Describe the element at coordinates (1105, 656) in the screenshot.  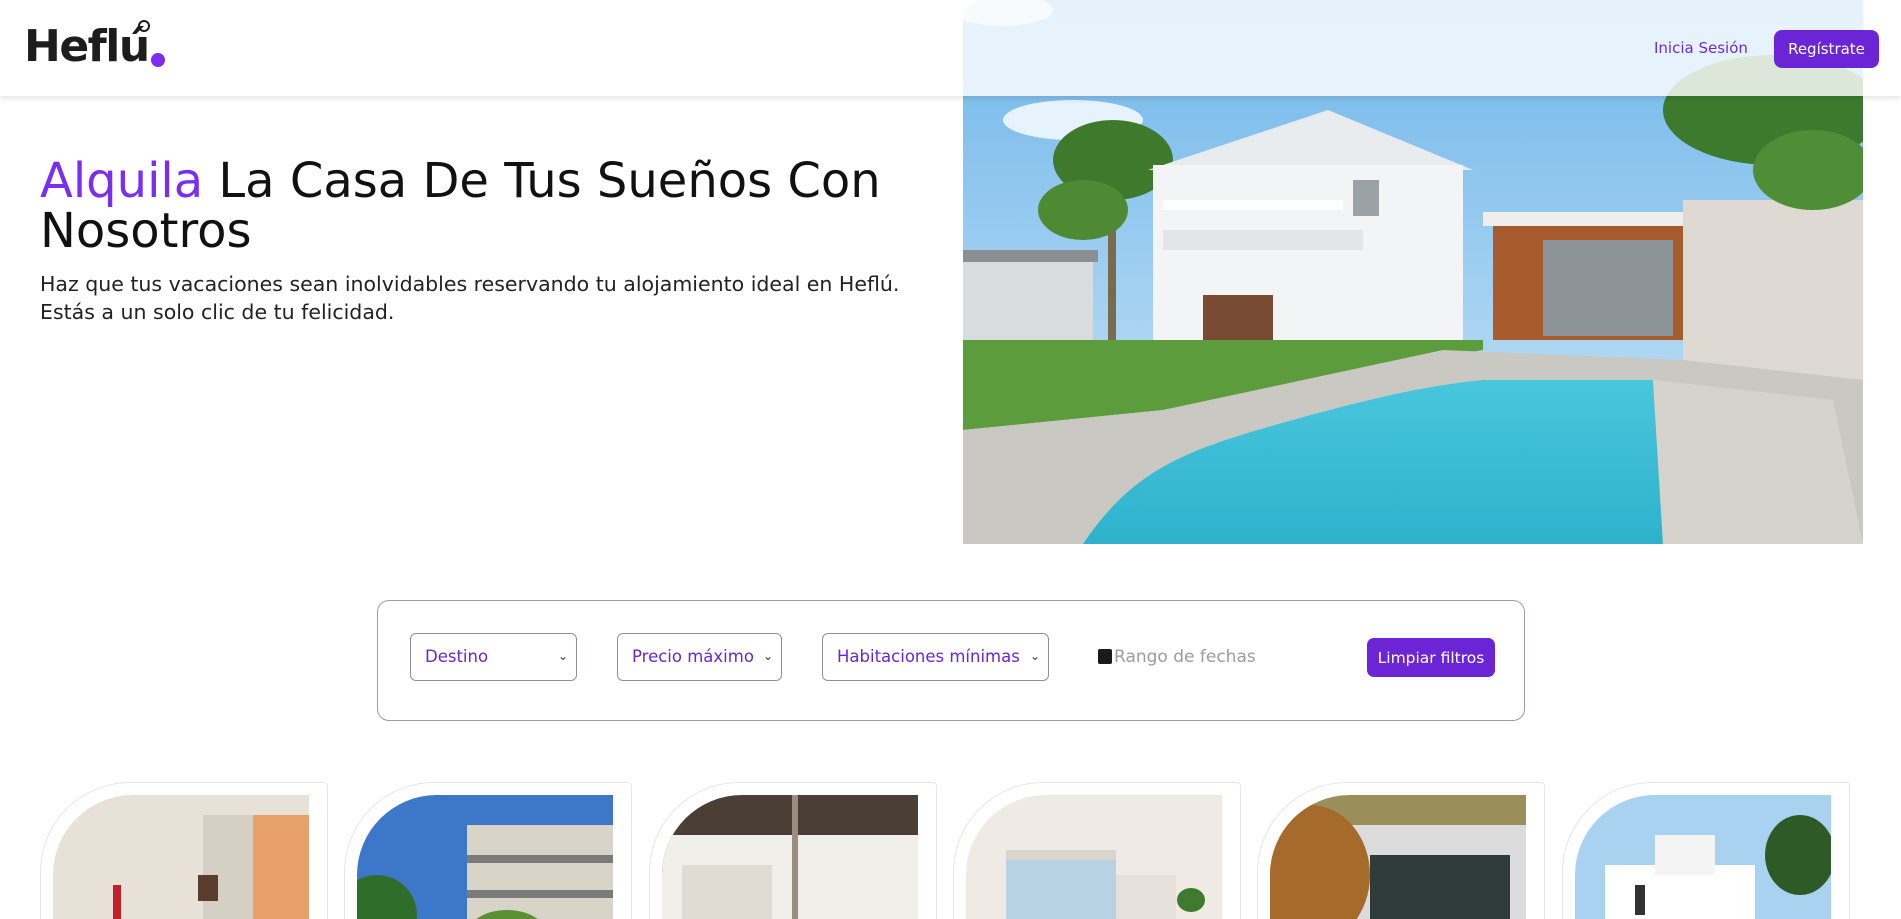
I see `calendar-icon` at that location.